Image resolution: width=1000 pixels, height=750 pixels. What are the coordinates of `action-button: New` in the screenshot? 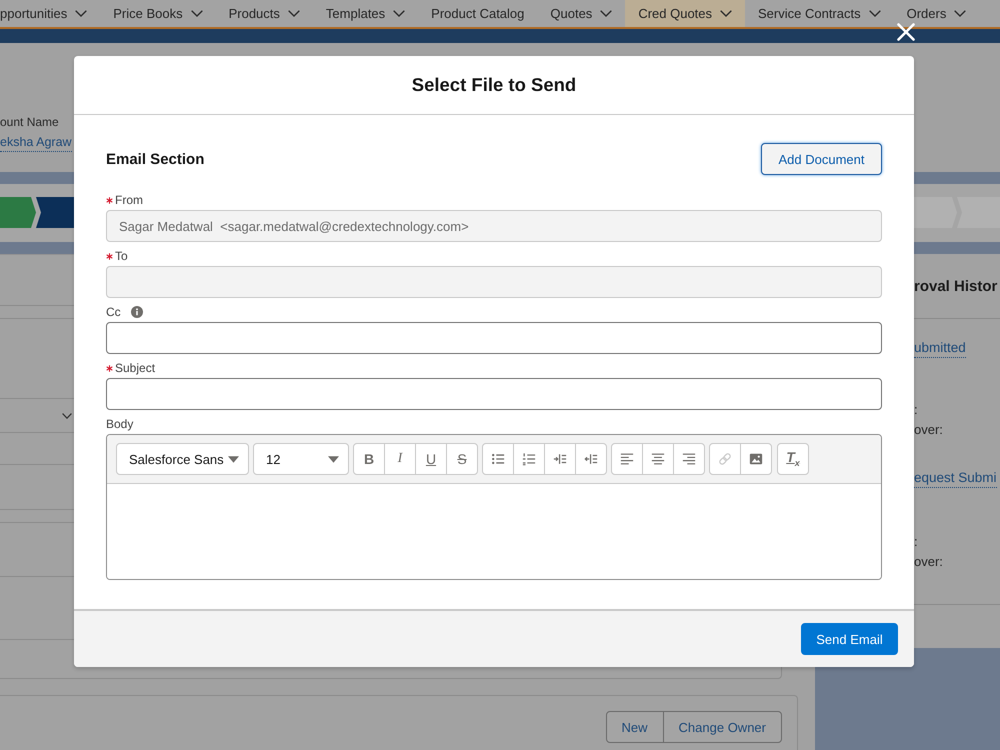 It's located at (635, 727).